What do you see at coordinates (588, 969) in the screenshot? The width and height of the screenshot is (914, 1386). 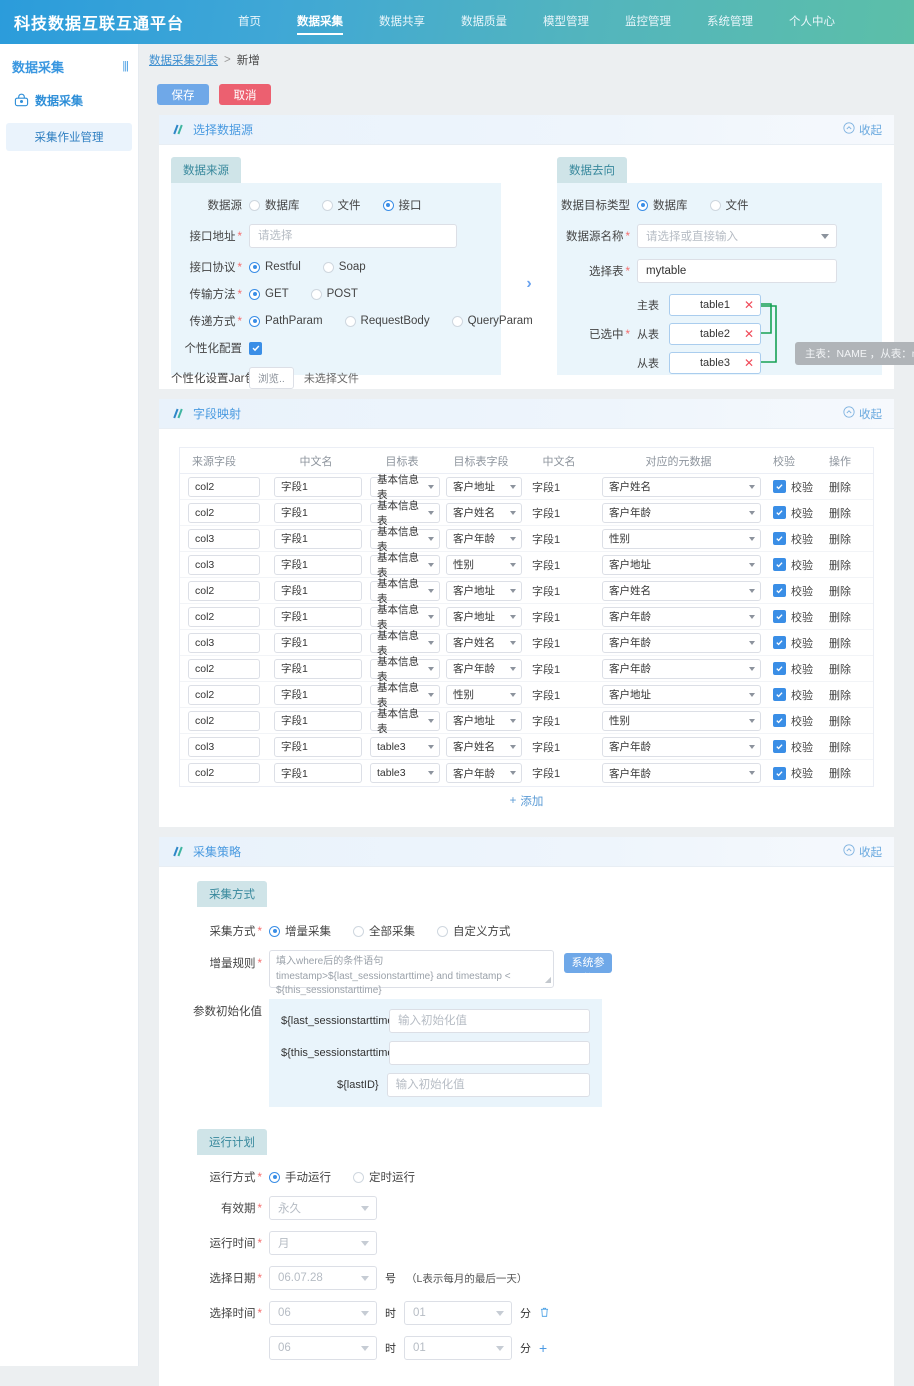 I see `system-params-button: 系统参数` at bounding box center [588, 969].